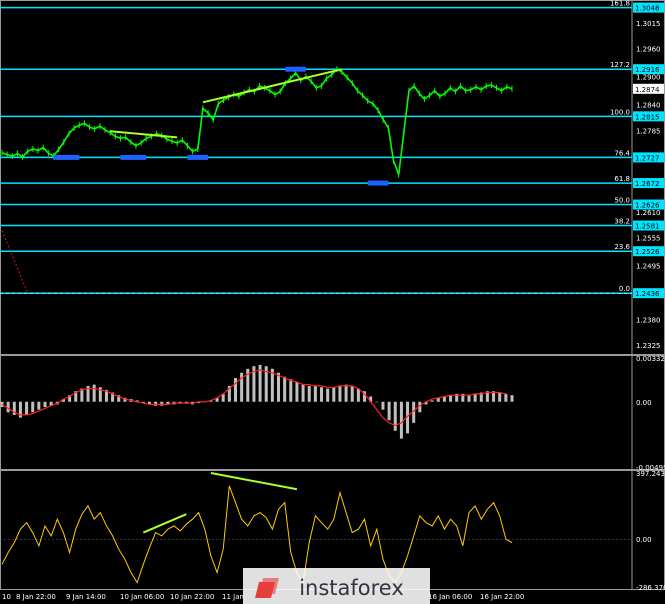 The height and width of the screenshot is (604, 665). I want to click on price-axis-label: 1.2325, so click(648, 346).